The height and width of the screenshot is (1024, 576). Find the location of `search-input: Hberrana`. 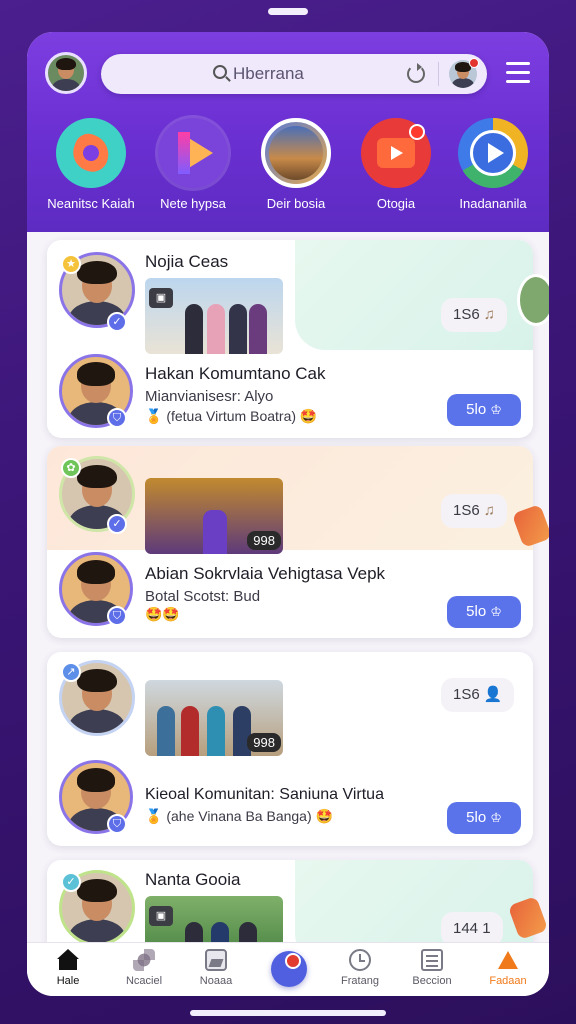

search-input: Hberrana is located at coordinates (268, 74).